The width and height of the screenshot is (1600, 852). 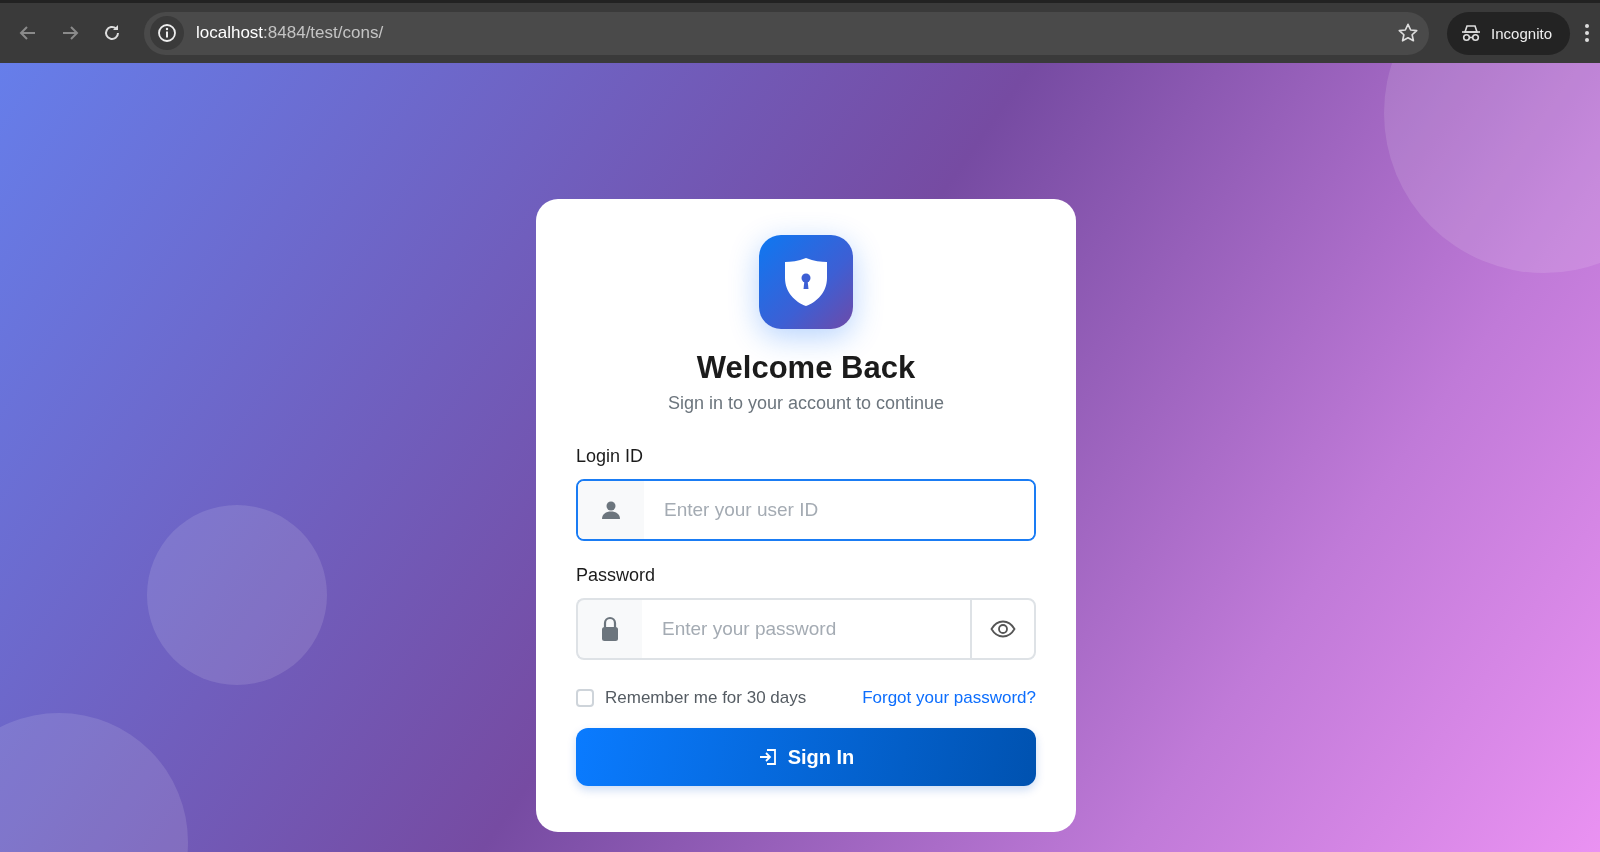 What do you see at coordinates (806, 757) in the screenshot?
I see `sign-in-button: Sign In` at bounding box center [806, 757].